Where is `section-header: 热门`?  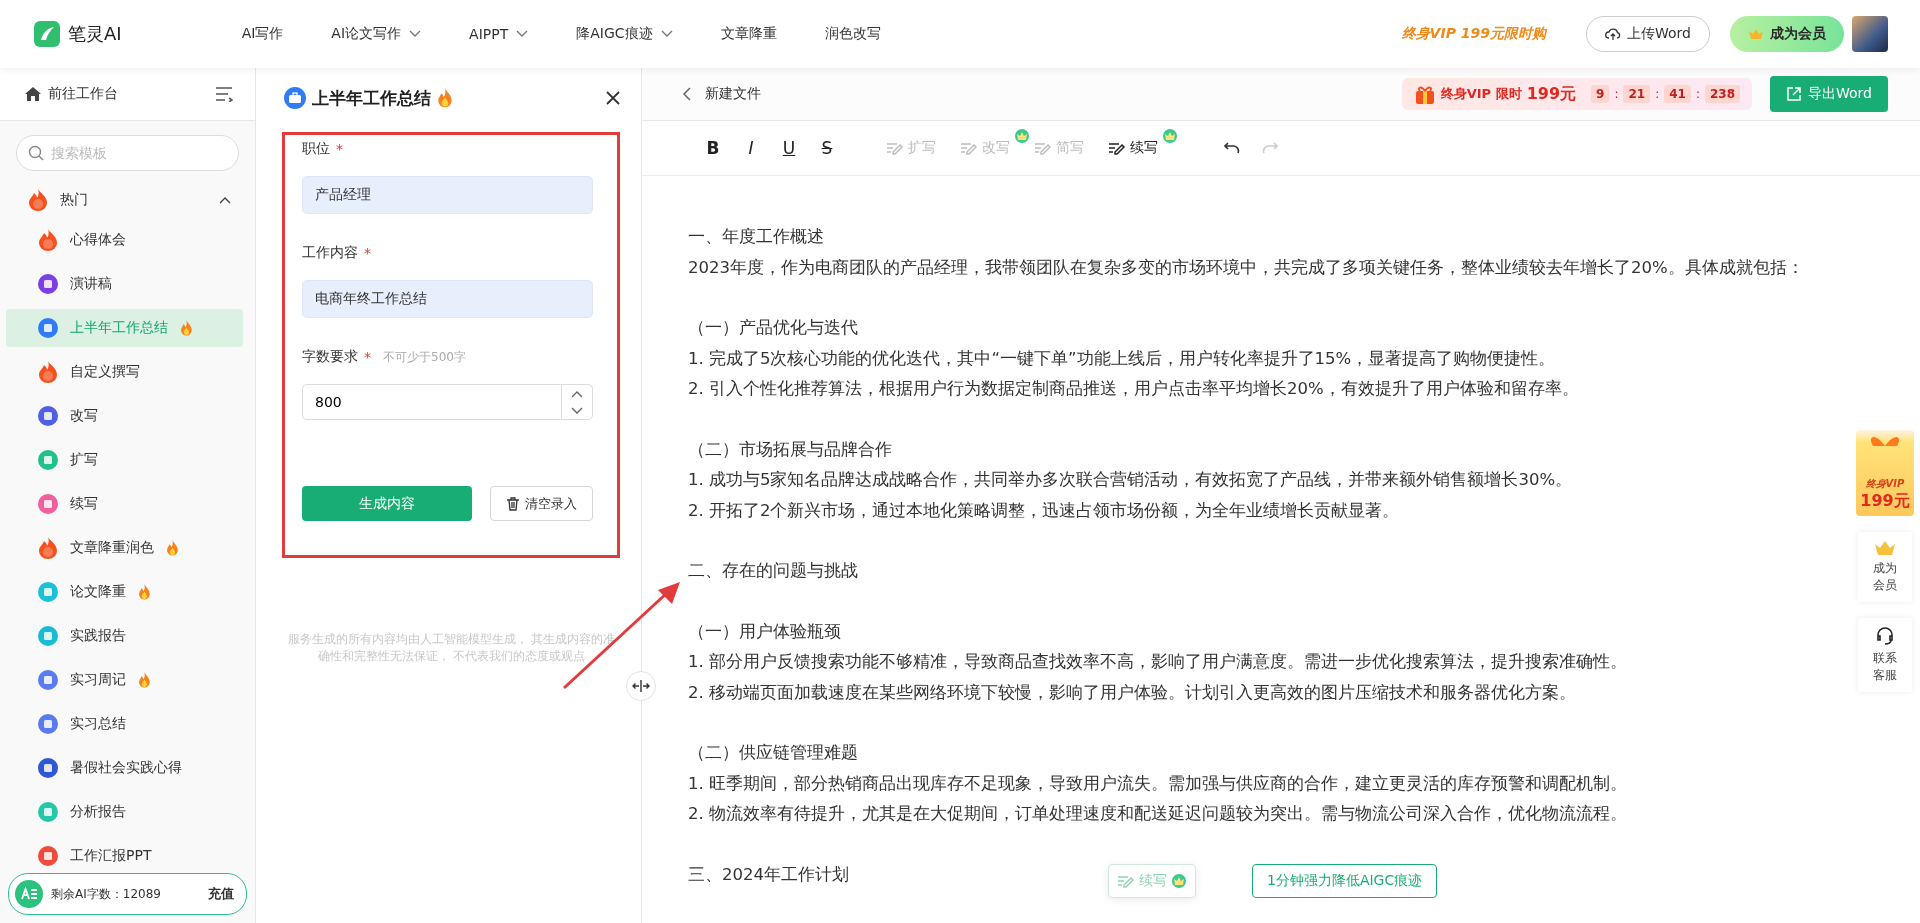 section-header: 热门 is located at coordinates (127, 200).